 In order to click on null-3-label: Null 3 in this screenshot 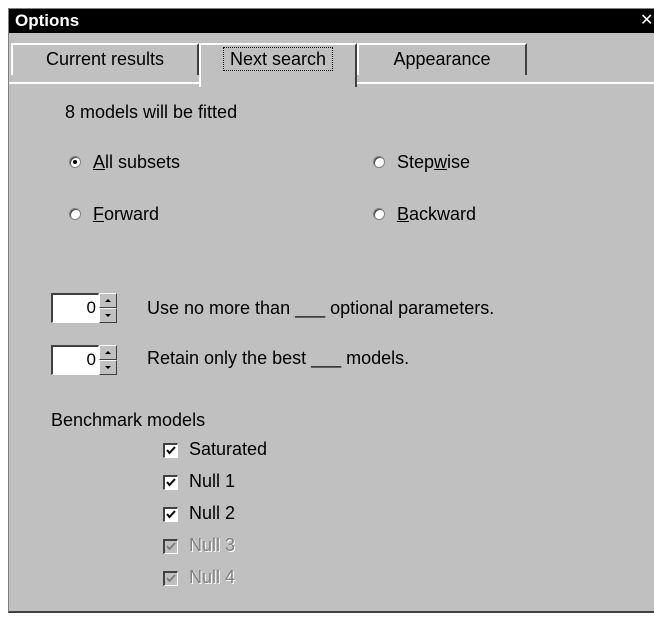, I will do `click(212, 545)`.